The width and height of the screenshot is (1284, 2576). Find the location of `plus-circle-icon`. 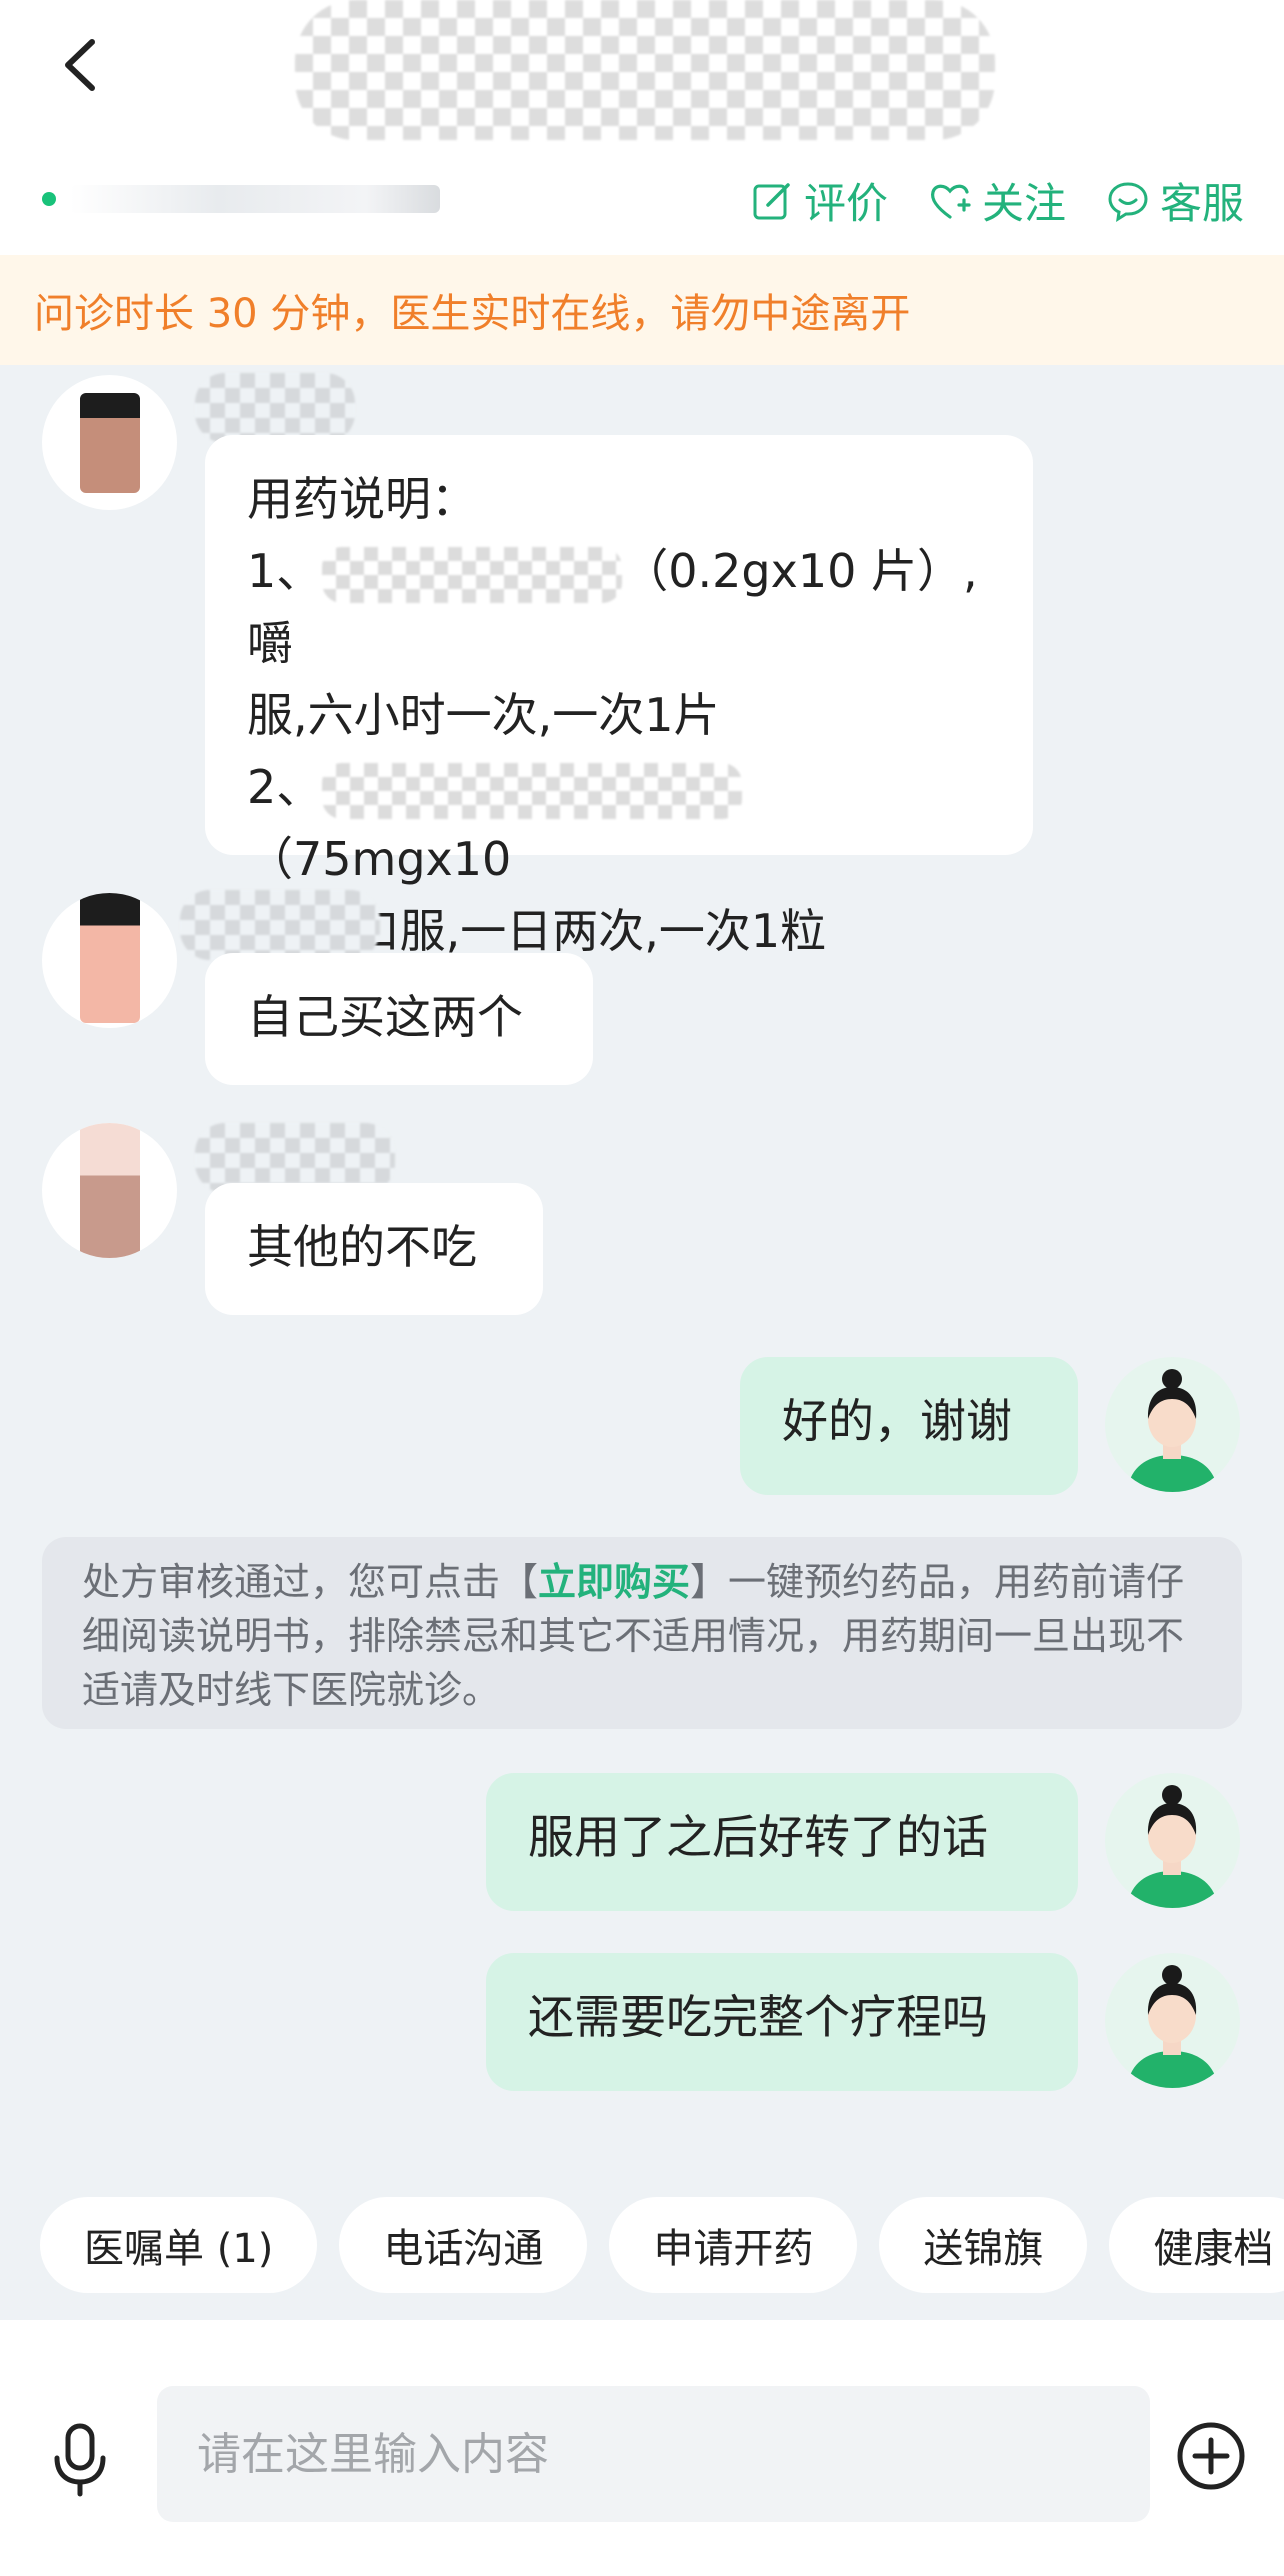

plus-circle-icon is located at coordinates (1211, 2456).